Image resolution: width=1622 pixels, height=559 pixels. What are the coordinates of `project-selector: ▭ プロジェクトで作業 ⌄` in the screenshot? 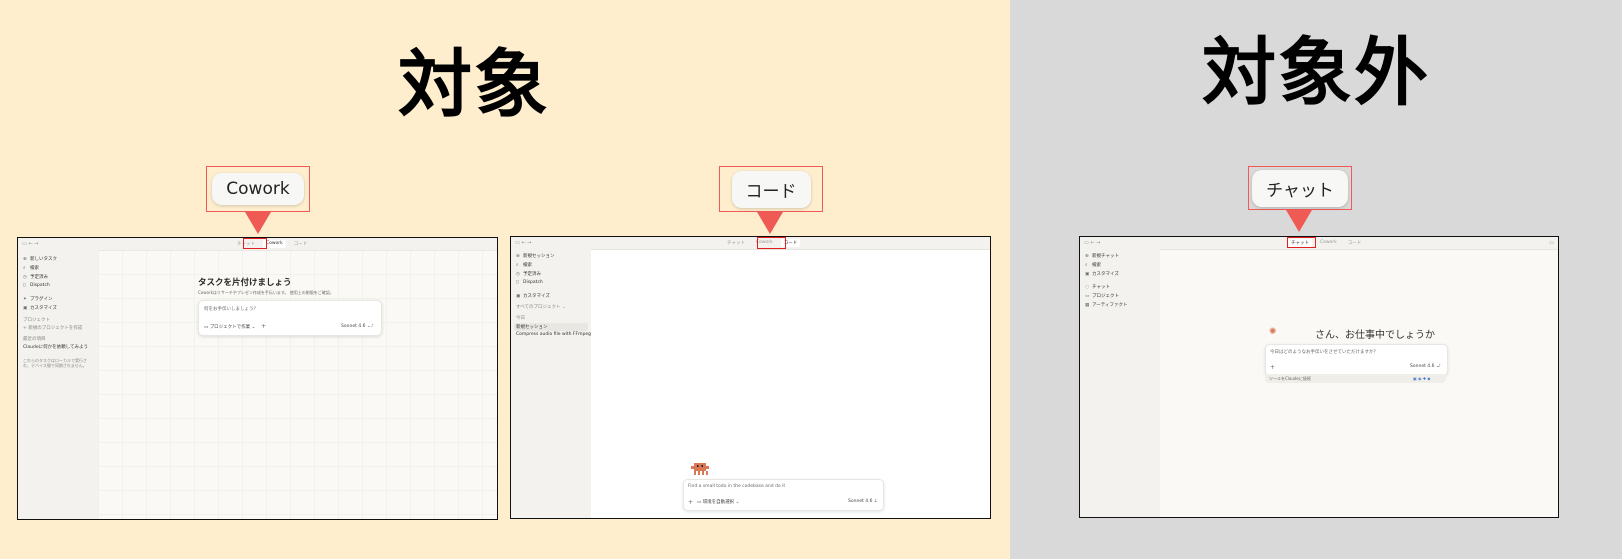 It's located at (229, 327).